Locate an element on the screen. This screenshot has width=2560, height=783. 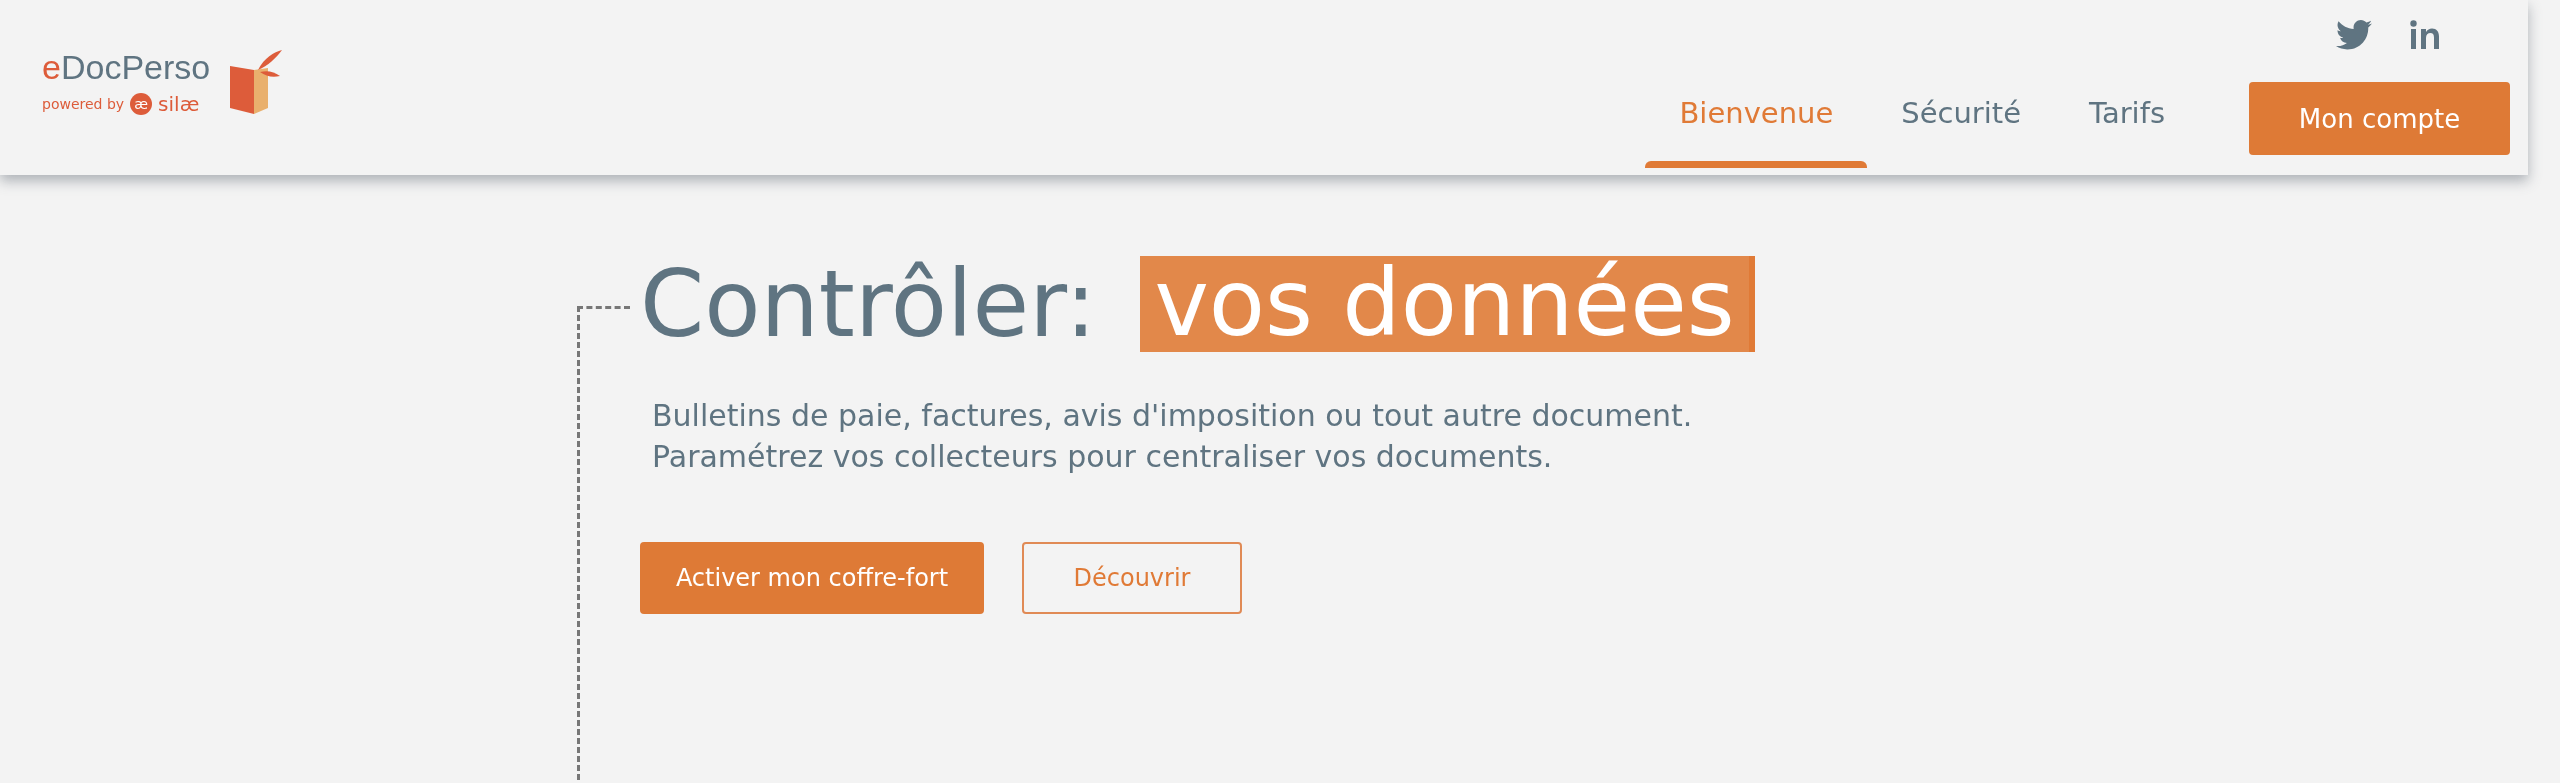
intro-paragraph: Bulletins de paie, factures, avis d'imposition ou tout autre document. Paramétrez vos collecteurs pour centraliser vos documents. is located at coordinates (1173, 436).